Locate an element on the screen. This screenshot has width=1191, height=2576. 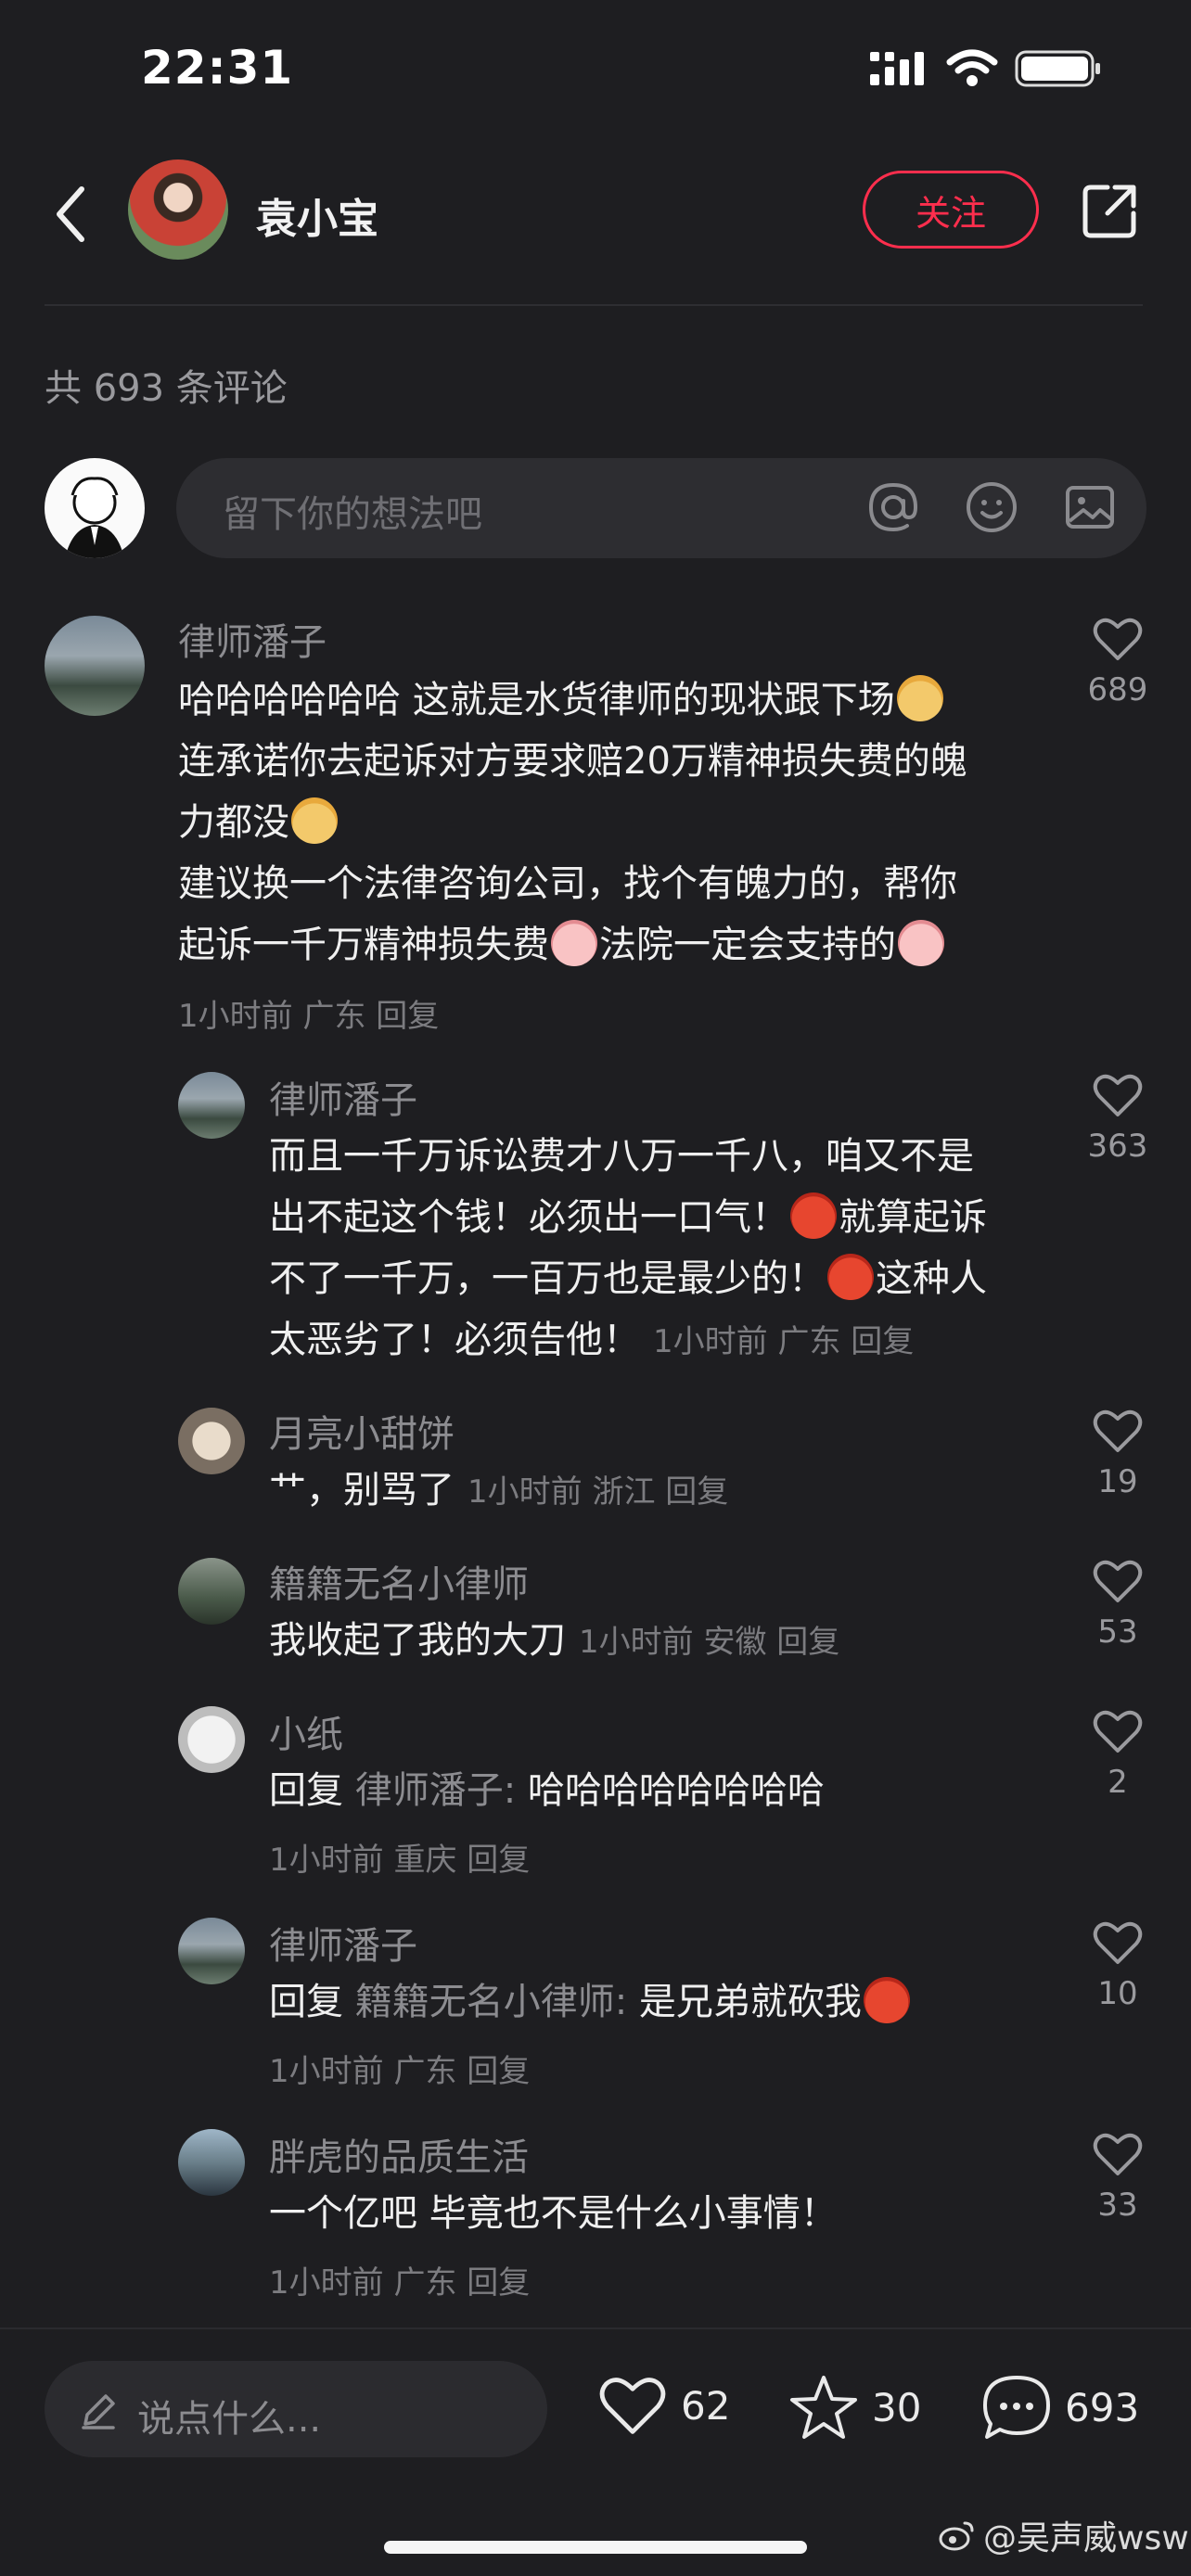
wifi-icon is located at coordinates (972, 67).